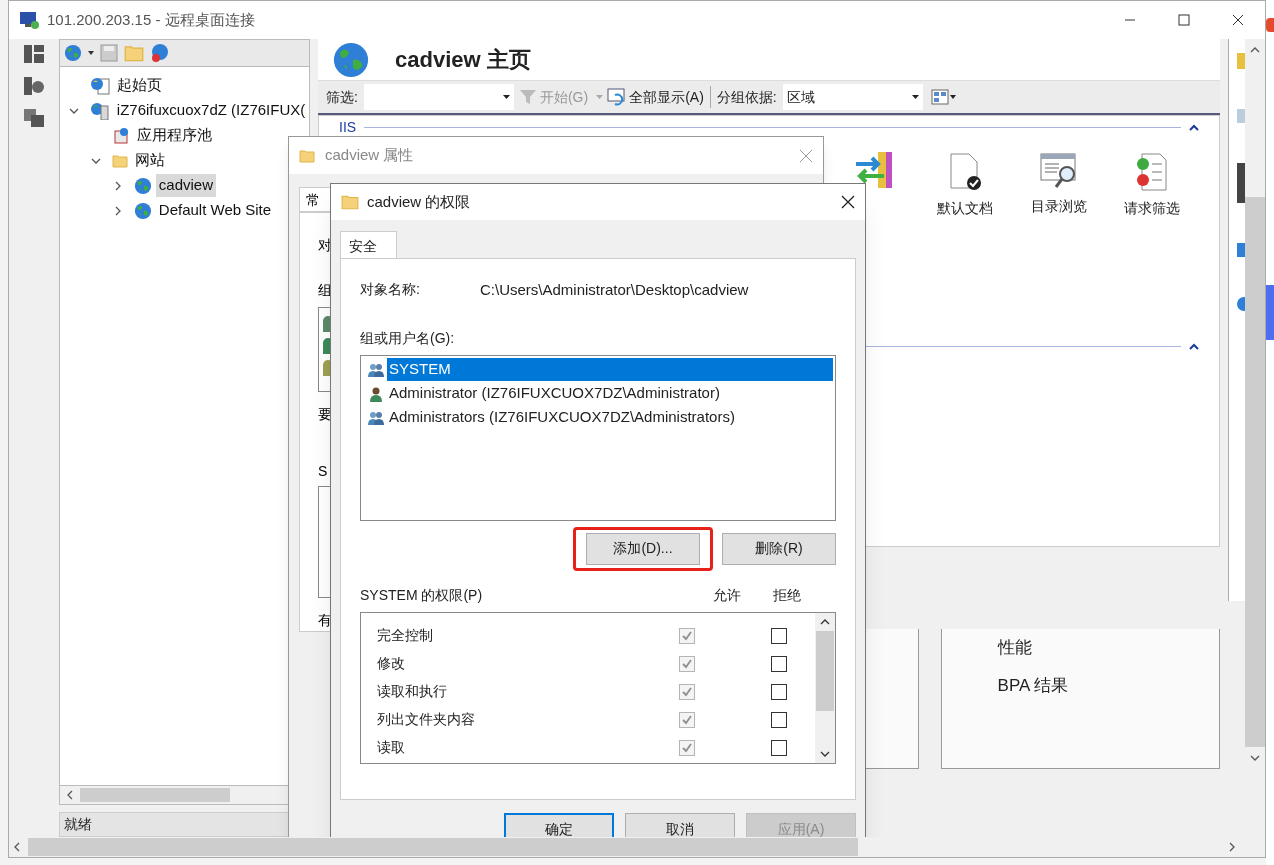  What do you see at coordinates (943, 97) in the screenshot?
I see `view-icon` at bounding box center [943, 97].